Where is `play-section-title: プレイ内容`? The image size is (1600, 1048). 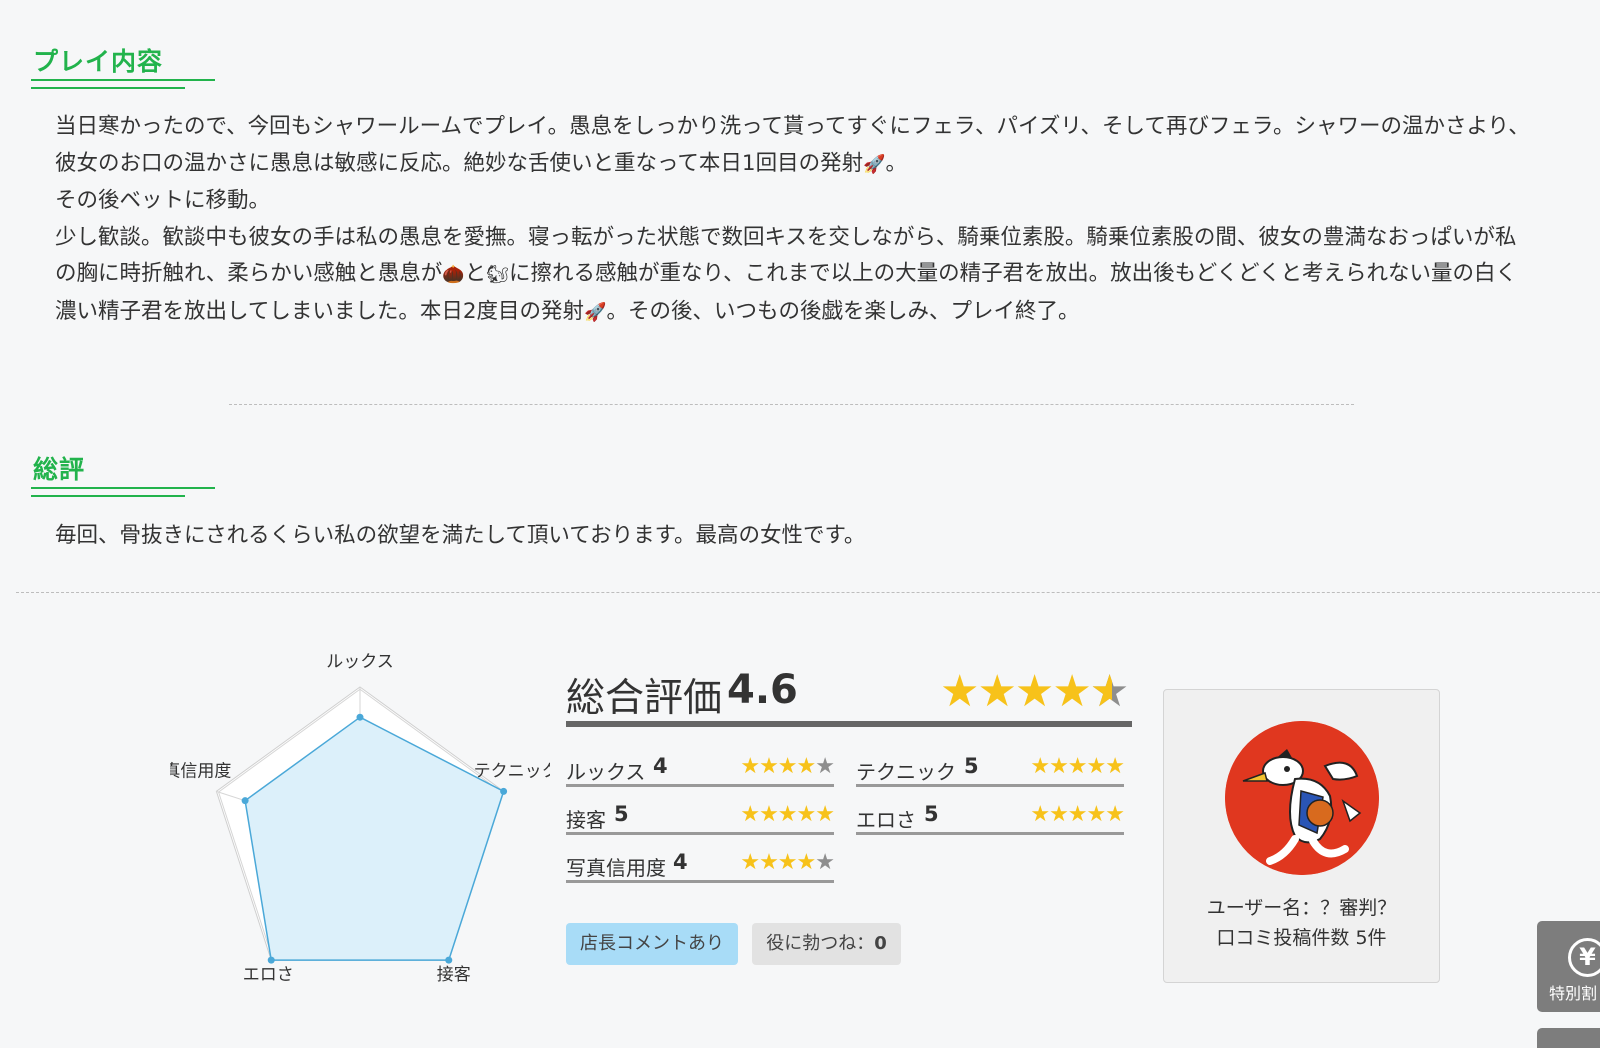
play-section-title: プレイ内容 is located at coordinates (98, 61).